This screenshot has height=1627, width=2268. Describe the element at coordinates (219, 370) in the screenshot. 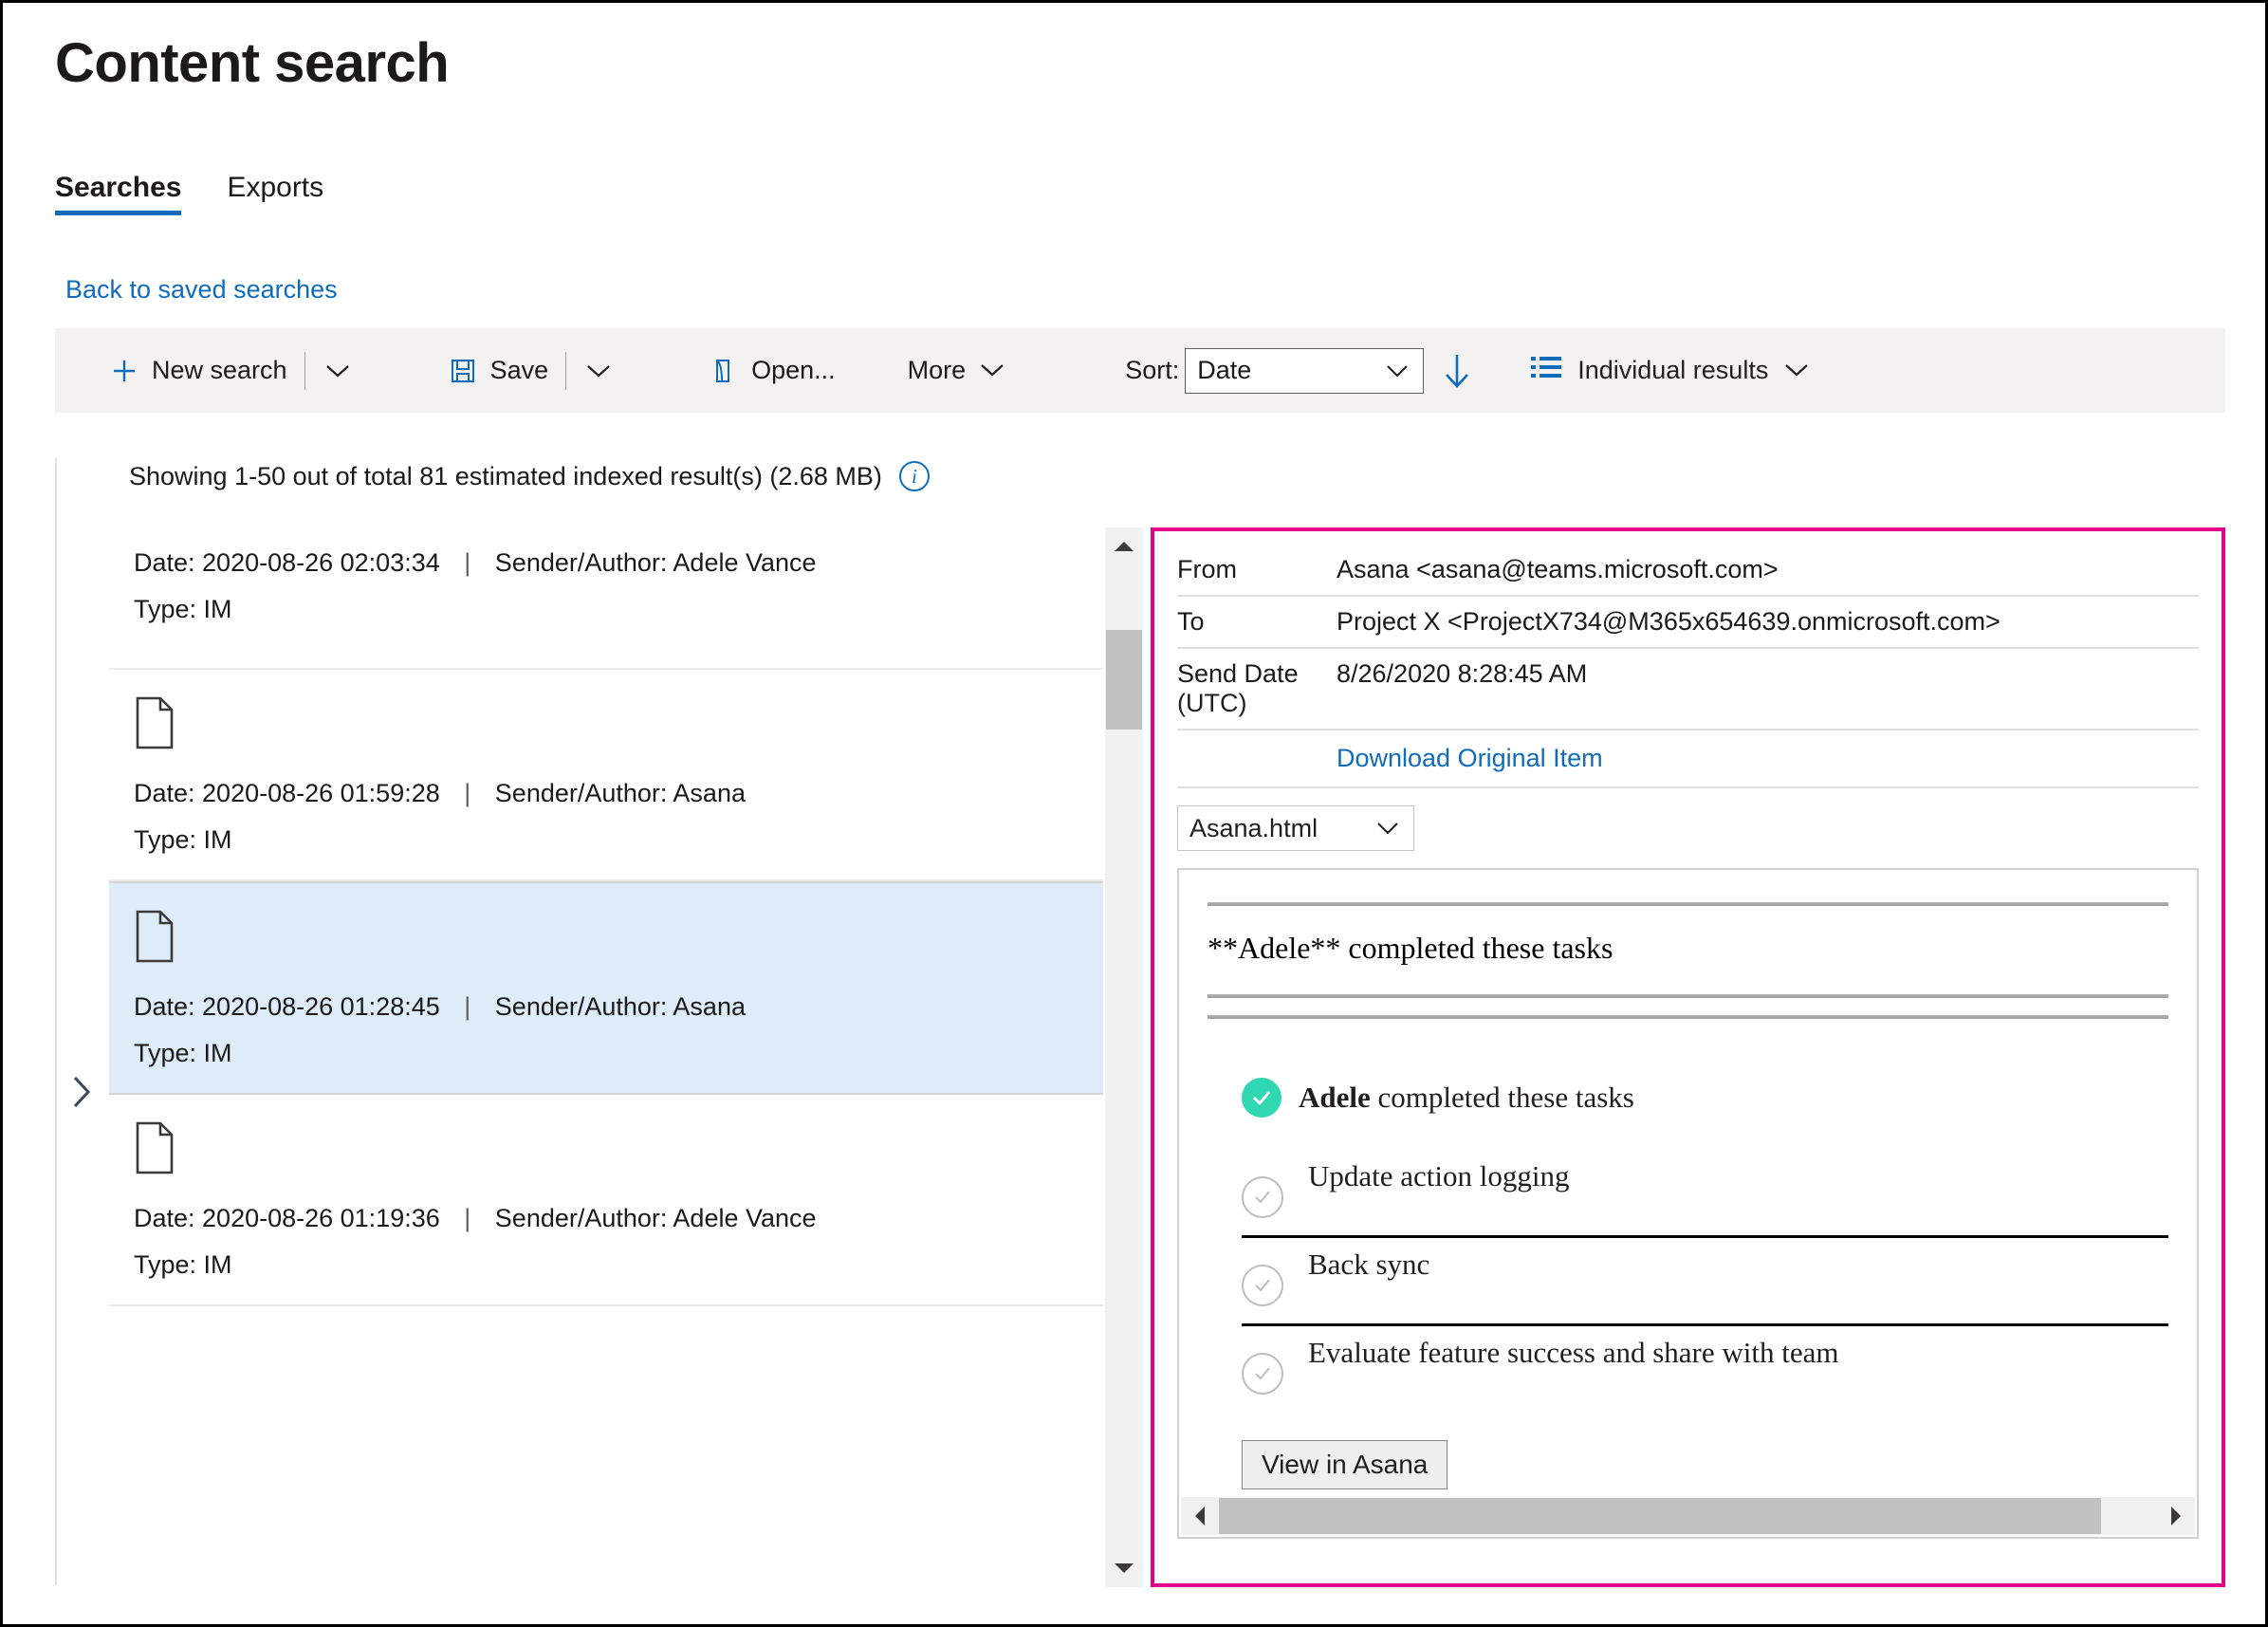

I see `new-search-label: New search` at that location.